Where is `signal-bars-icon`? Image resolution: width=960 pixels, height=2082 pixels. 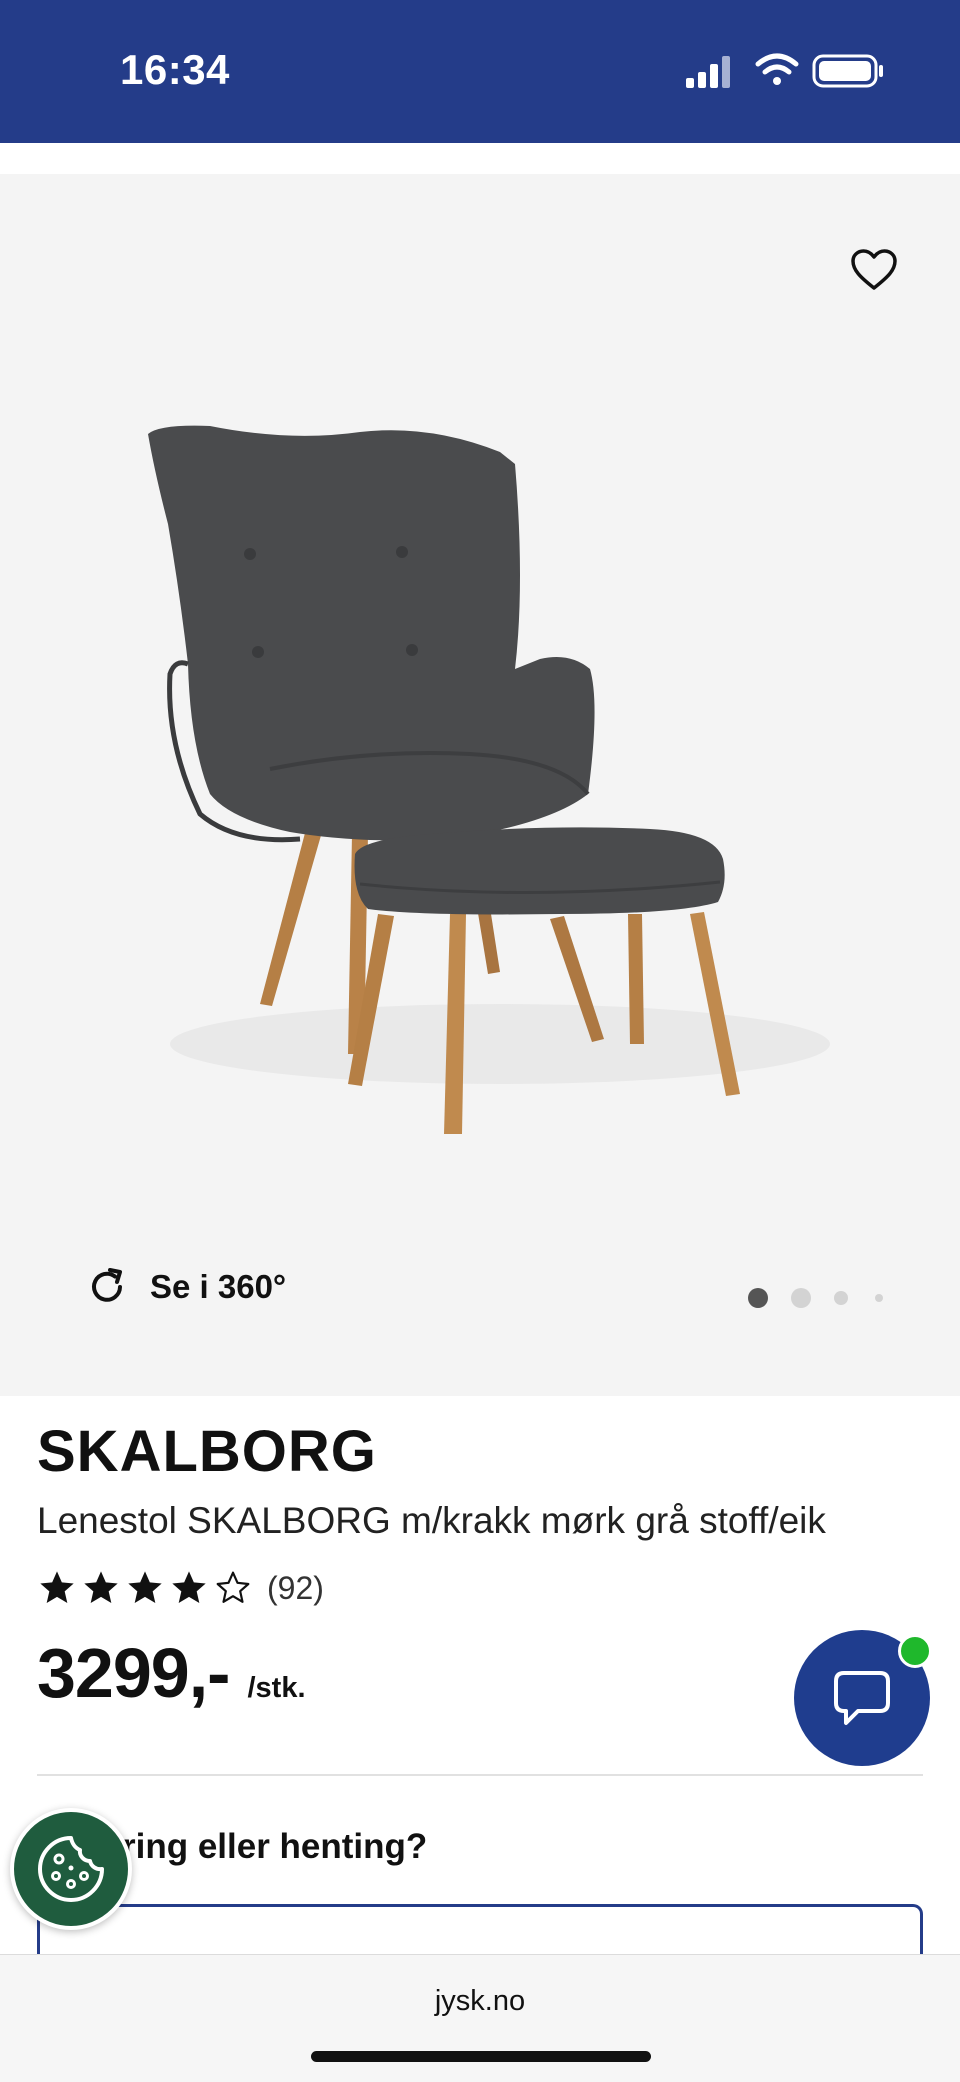 signal-bars-icon is located at coordinates (708, 72).